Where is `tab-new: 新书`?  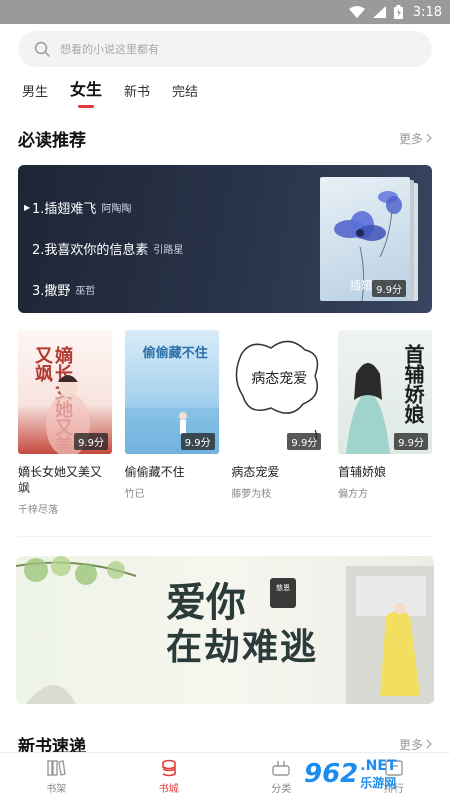
tab-new: 新书 is located at coordinates (137, 93).